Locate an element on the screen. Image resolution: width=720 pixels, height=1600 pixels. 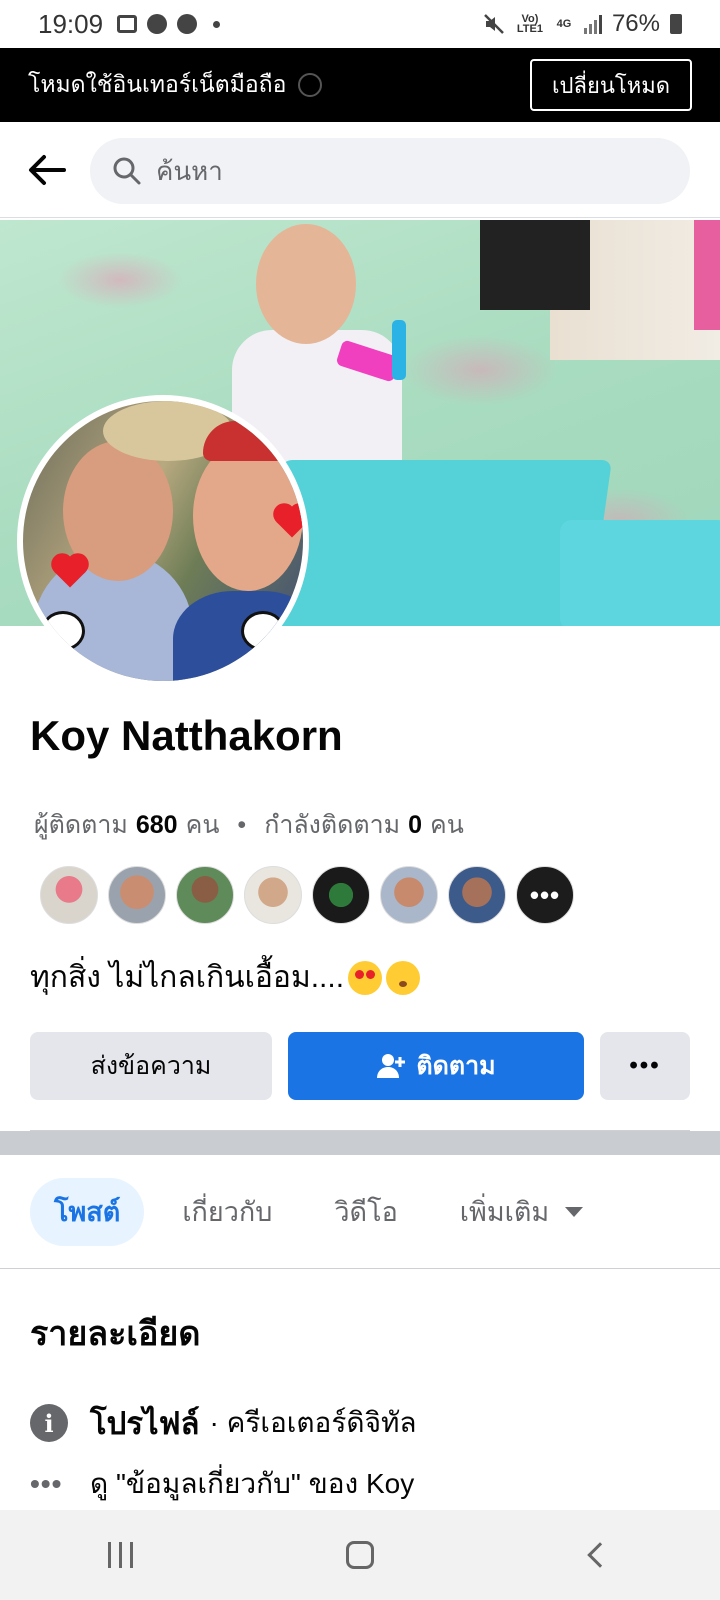
detail-profile-row: i โปรไฟล์ · ครีเอเตอร์ดิจิทัล is located at coordinates (223, 1423).